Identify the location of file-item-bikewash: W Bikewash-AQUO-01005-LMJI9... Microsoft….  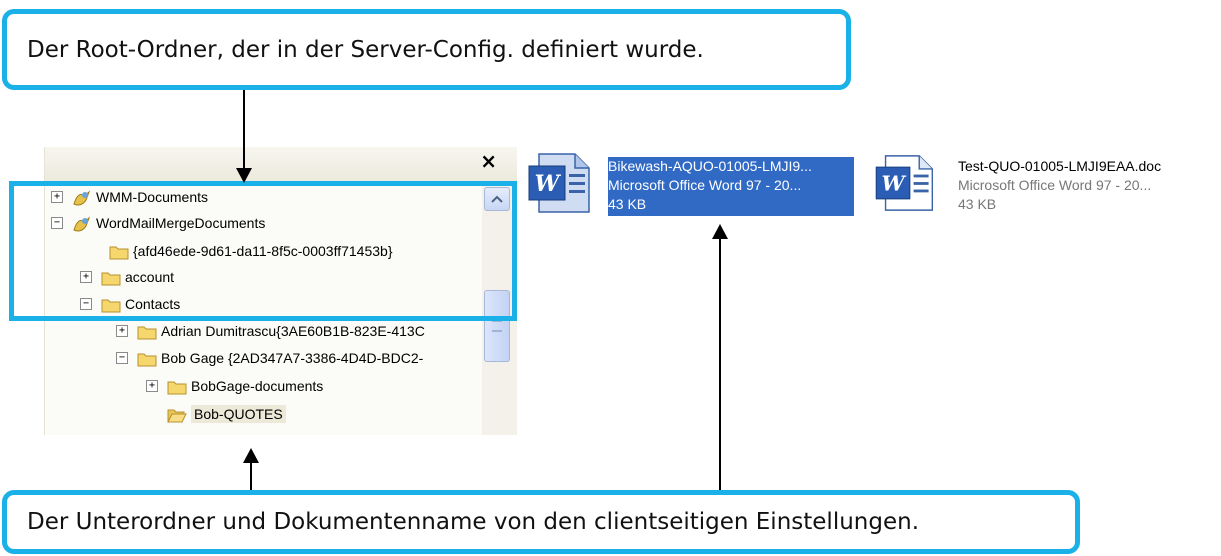
(692, 187).